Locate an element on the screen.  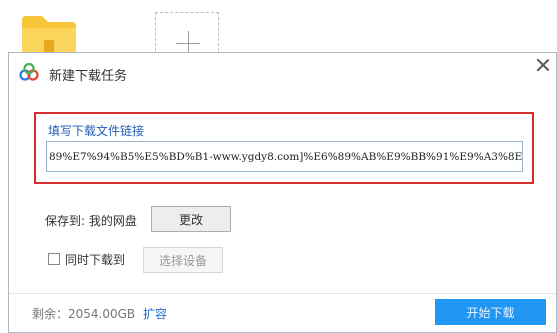
dialog-title: 新建下载任务 is located at coordinates (88, 76).